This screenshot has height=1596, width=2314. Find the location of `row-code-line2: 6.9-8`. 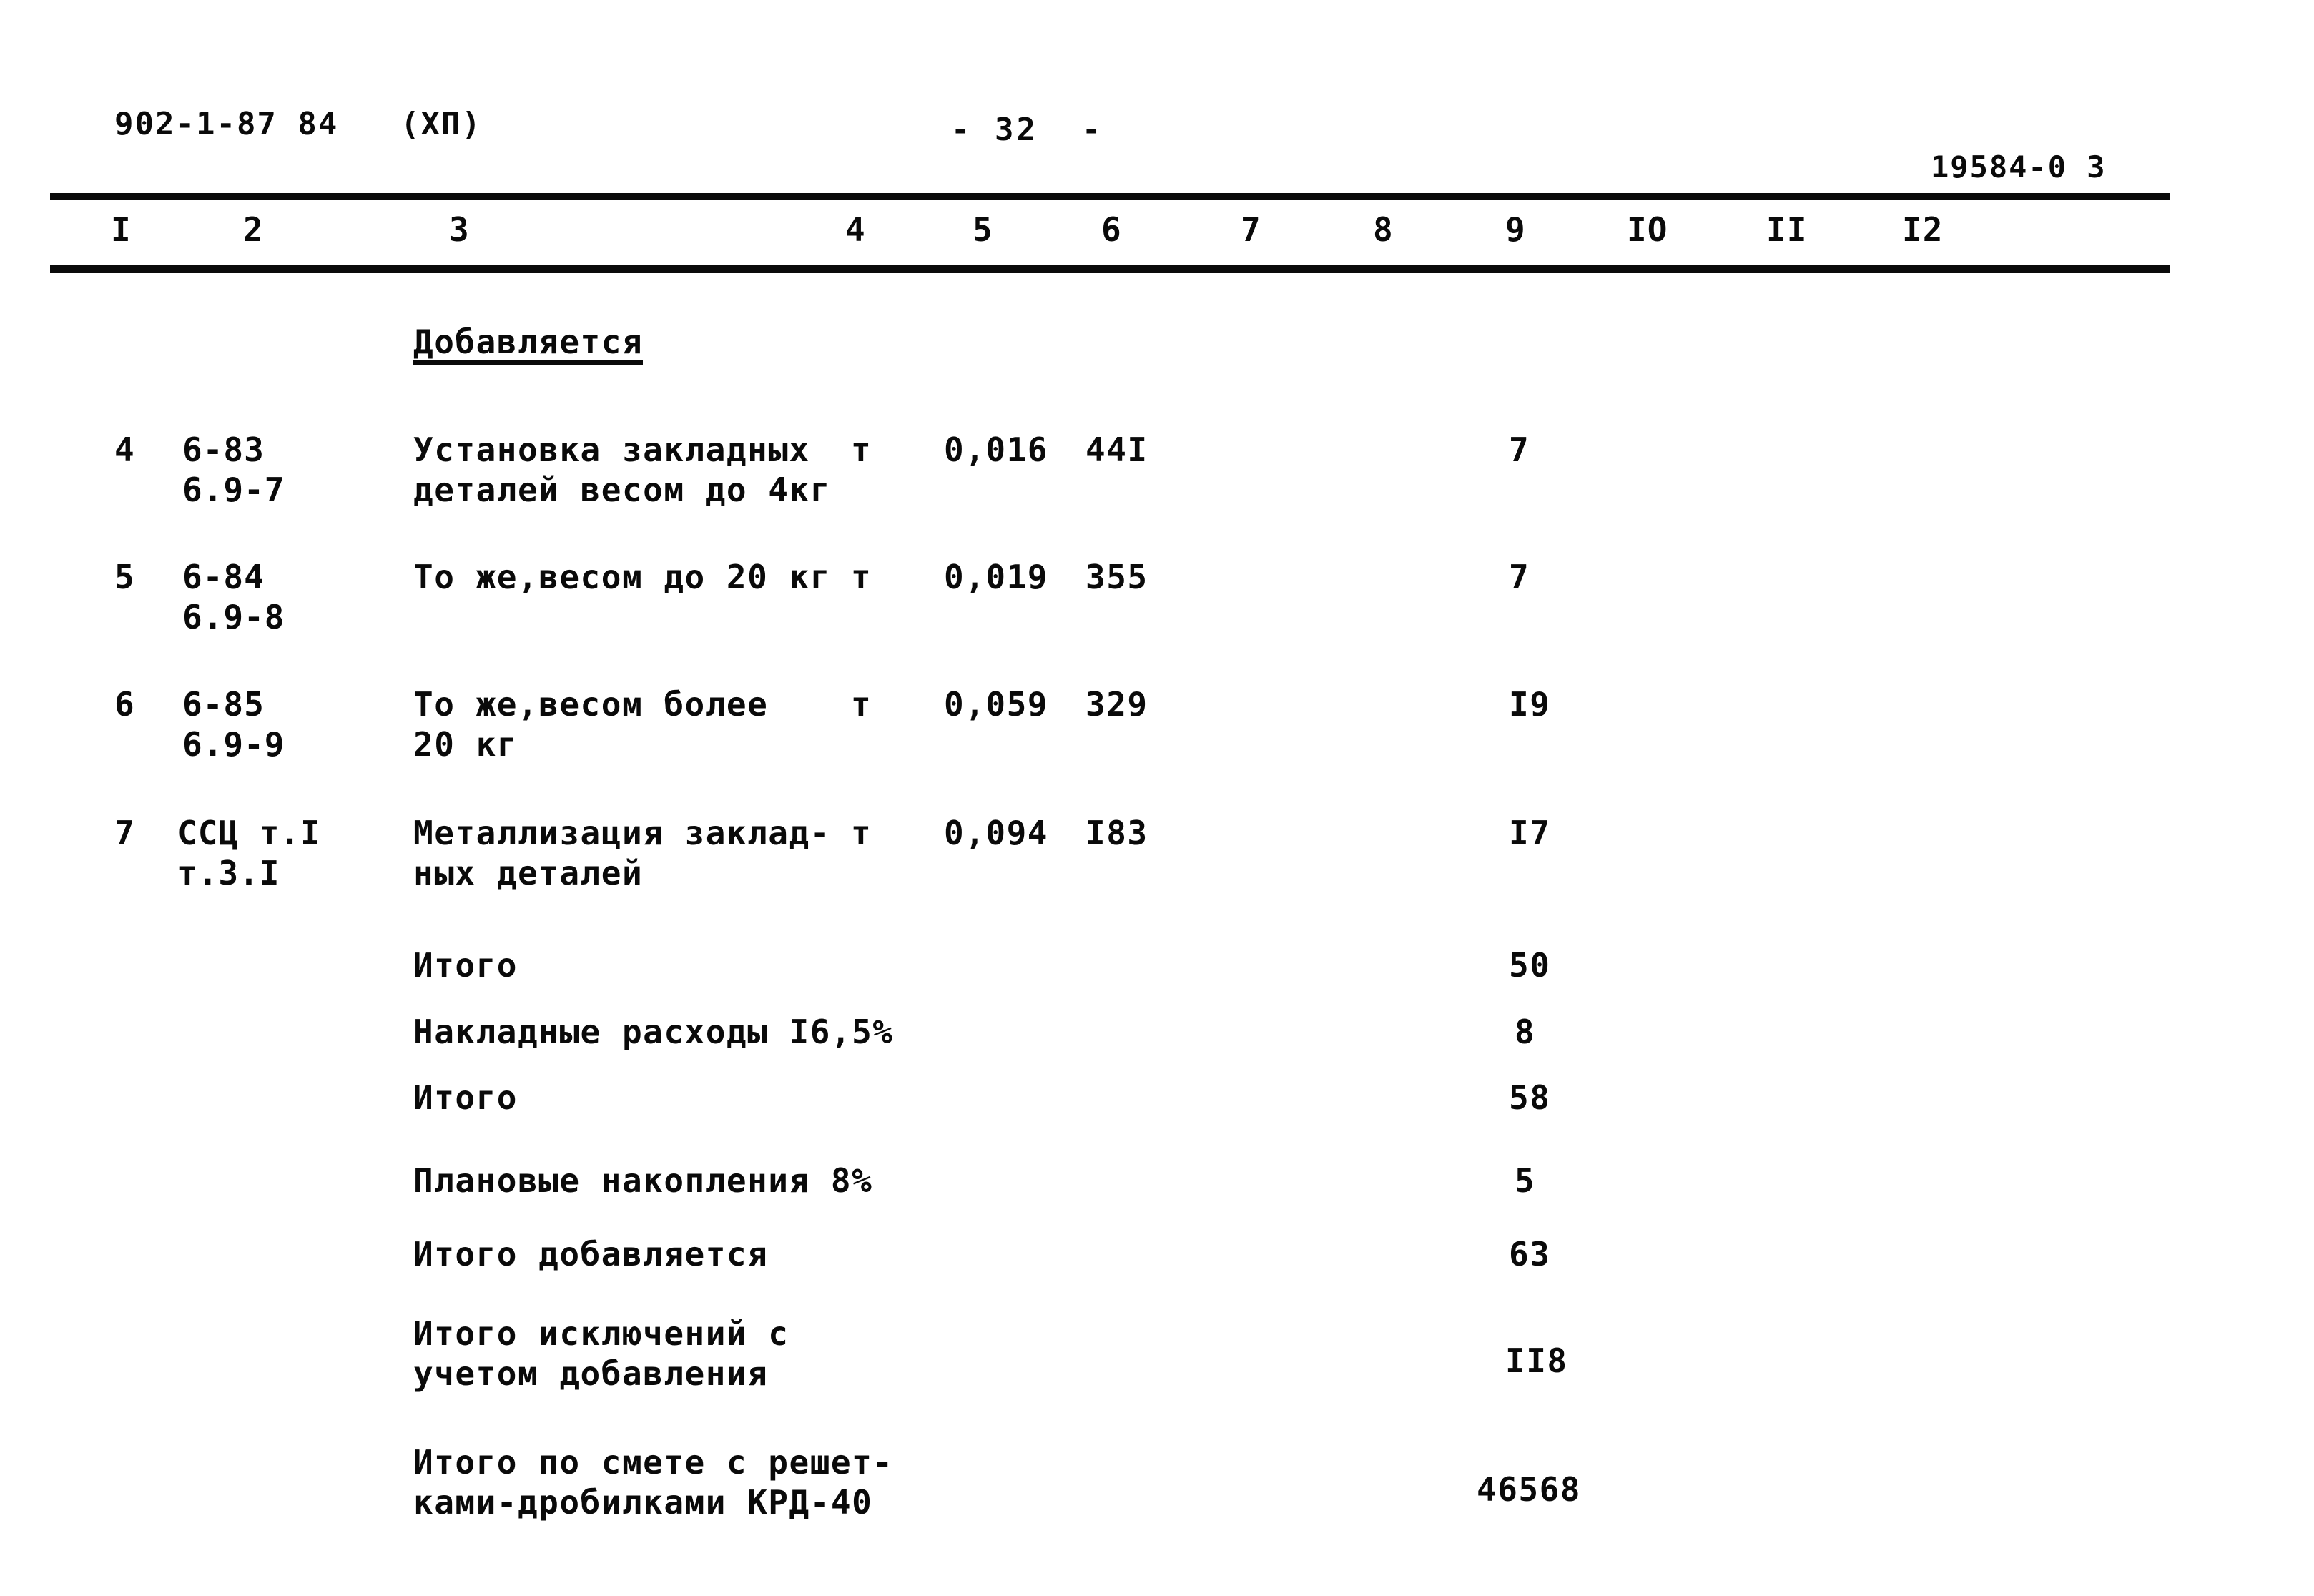

row-code-line2: 6.9-8 is located at coordinates (233, 617).